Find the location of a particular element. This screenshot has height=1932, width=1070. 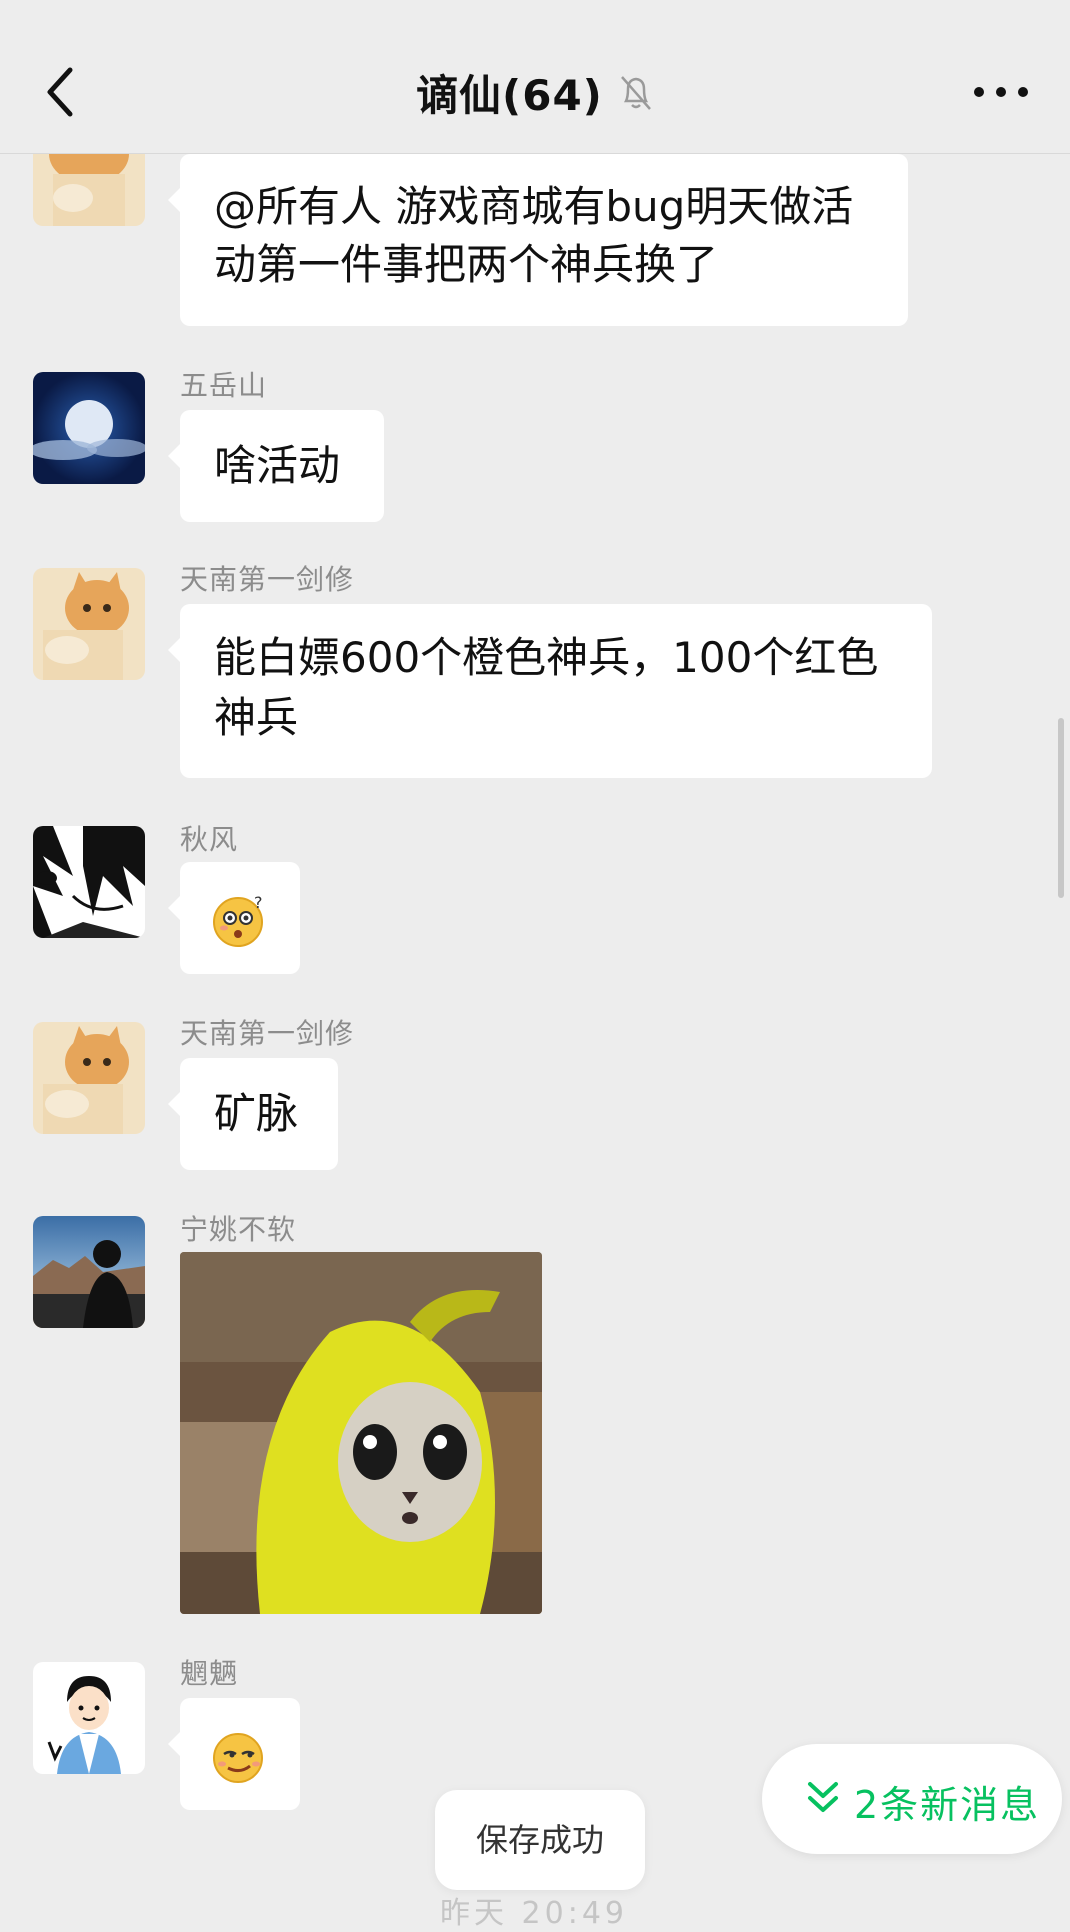

message-bubble is located at coordinates (234, 1754).